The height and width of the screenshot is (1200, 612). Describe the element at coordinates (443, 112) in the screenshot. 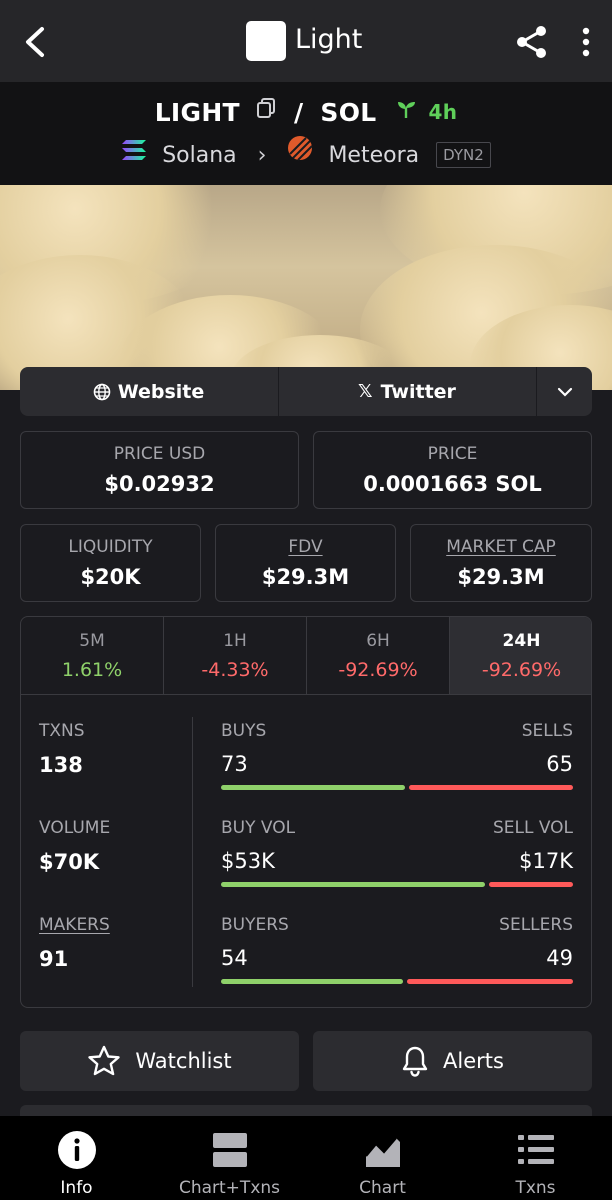

I see `pair-age: 4h` at that location.